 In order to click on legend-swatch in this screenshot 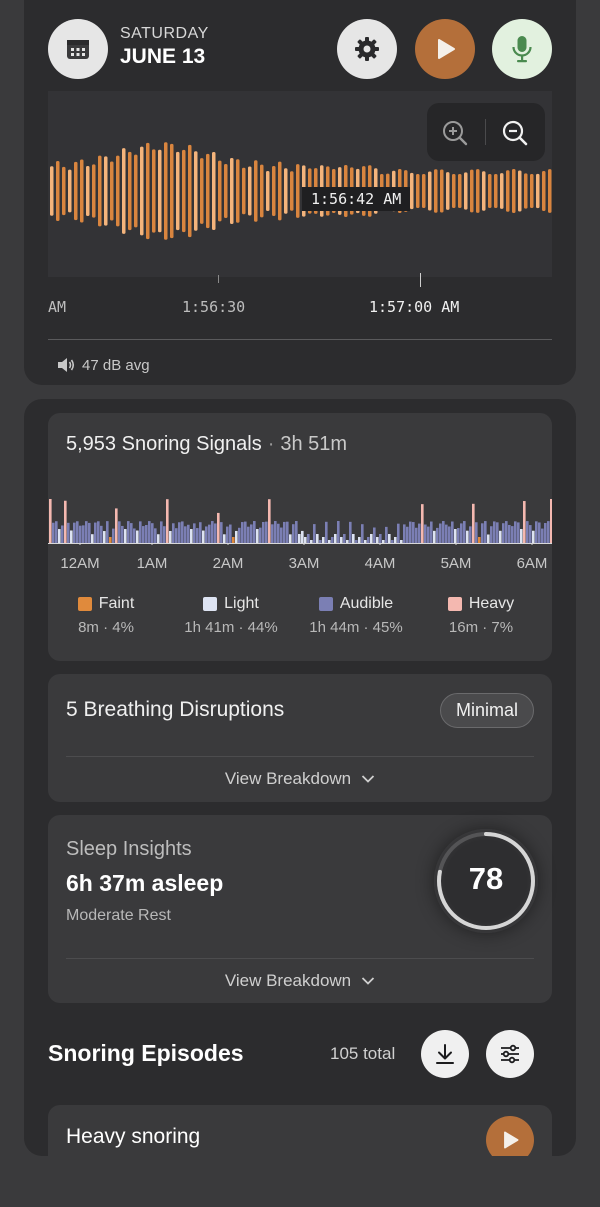, I will do `click(325, 604)`.